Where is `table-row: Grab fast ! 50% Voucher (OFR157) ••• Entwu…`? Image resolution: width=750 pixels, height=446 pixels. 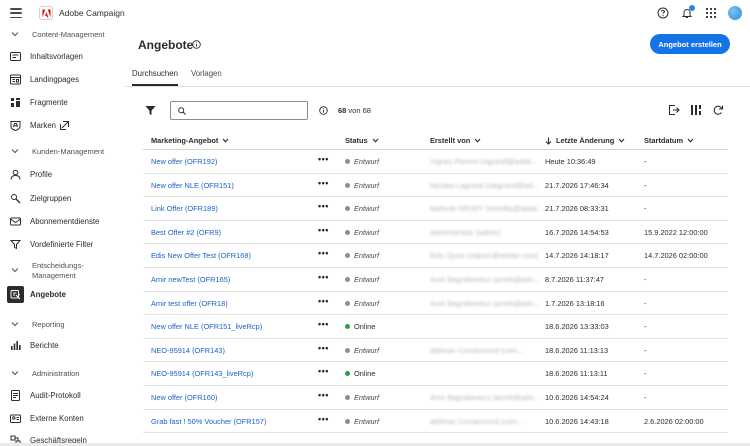 table-row: Grab fast ! 50% Voucher (OFR157) ••• Entwu… is located at coordinates (435, 422).